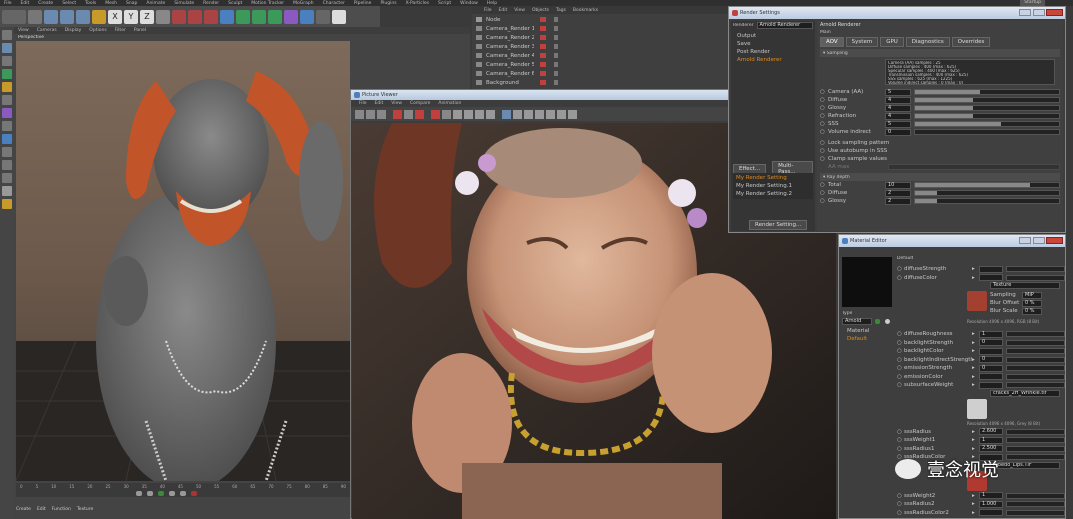 The image size is (1073, 519). I want to click on om-menu-tags: Tags, so click(561, 10).